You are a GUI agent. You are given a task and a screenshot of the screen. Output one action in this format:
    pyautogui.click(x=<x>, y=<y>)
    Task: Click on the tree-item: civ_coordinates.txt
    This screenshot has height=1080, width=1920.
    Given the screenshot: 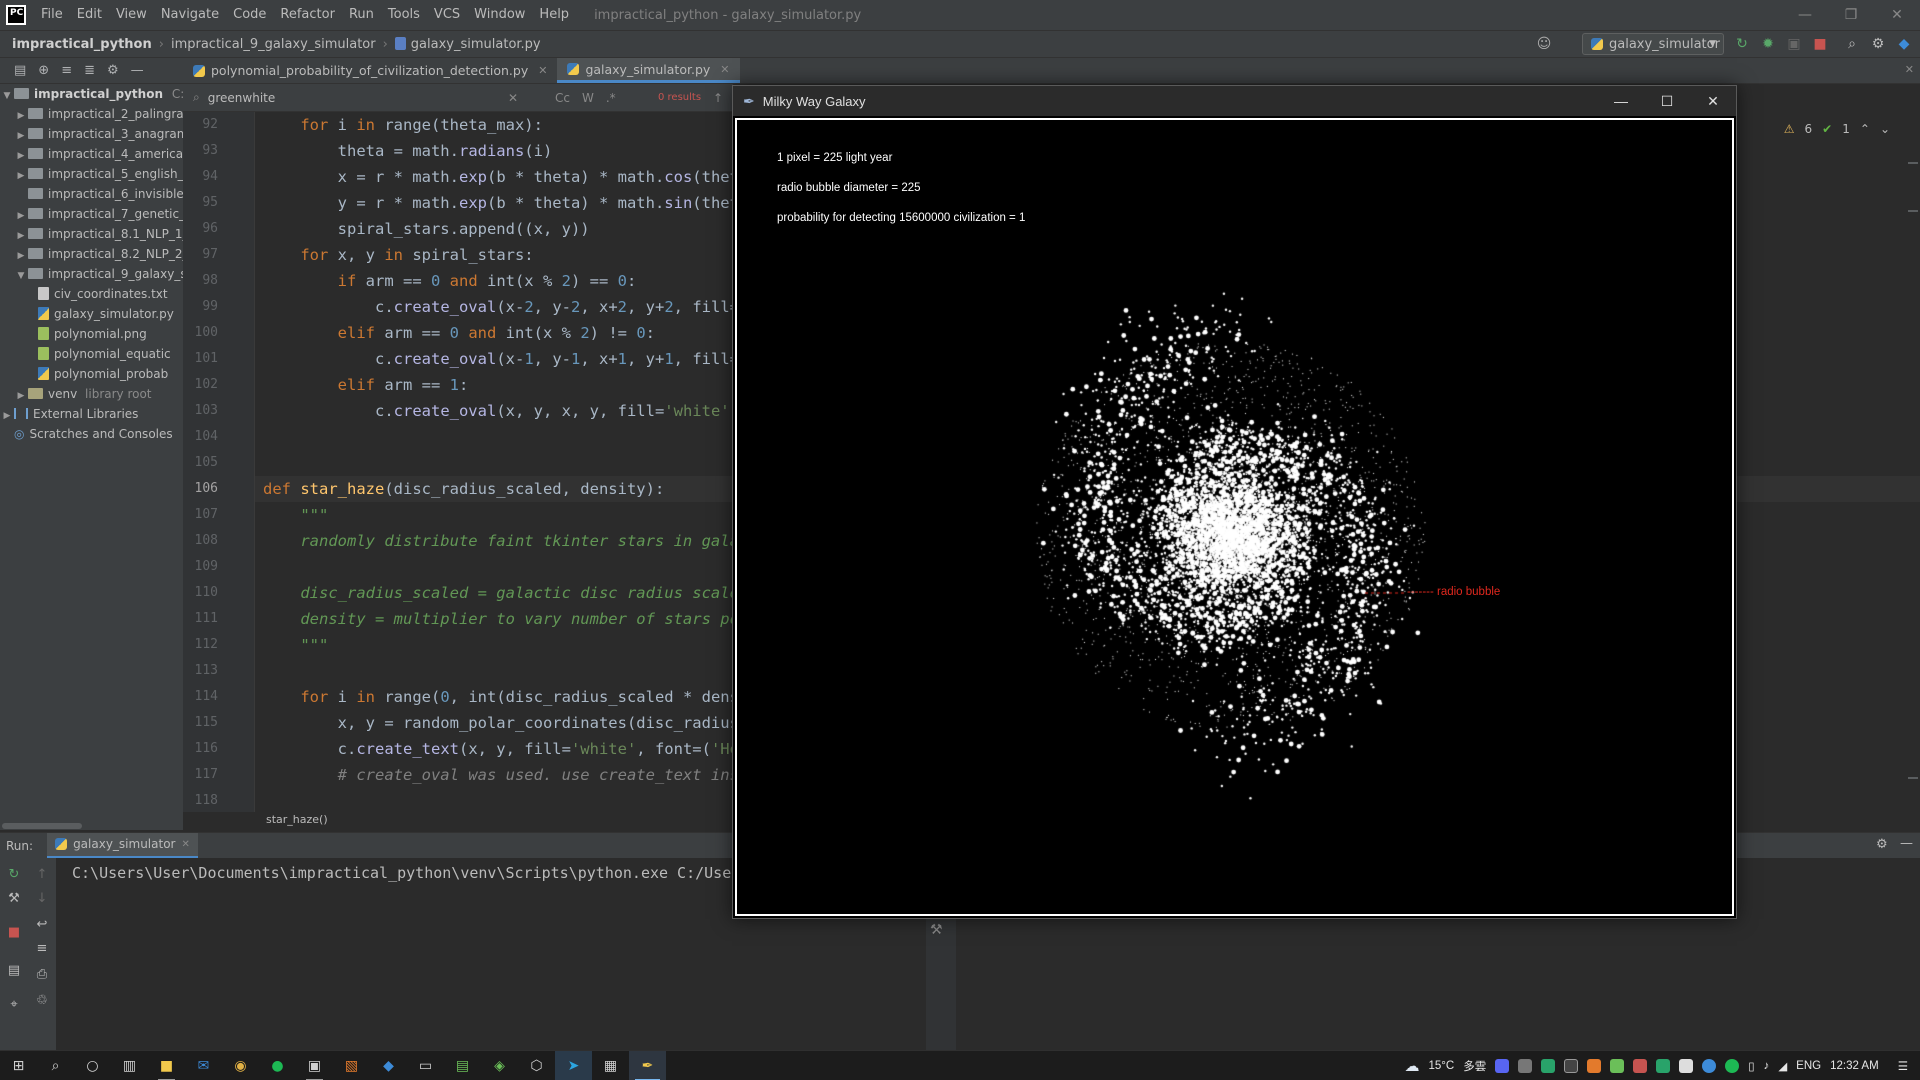 What is the action you would take?
    pyautogui.click(x=91, y=294)
    